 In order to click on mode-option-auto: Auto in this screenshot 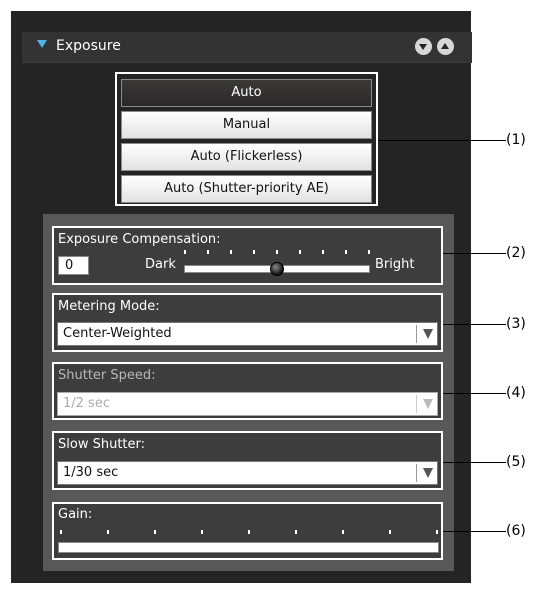, I will do `click(246, 93)`.